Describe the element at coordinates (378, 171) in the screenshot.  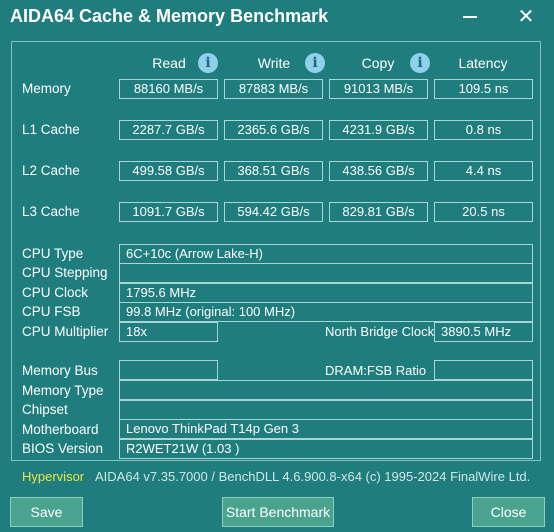
I see `l2-copy-value: 438.56 GB/s` at that location.